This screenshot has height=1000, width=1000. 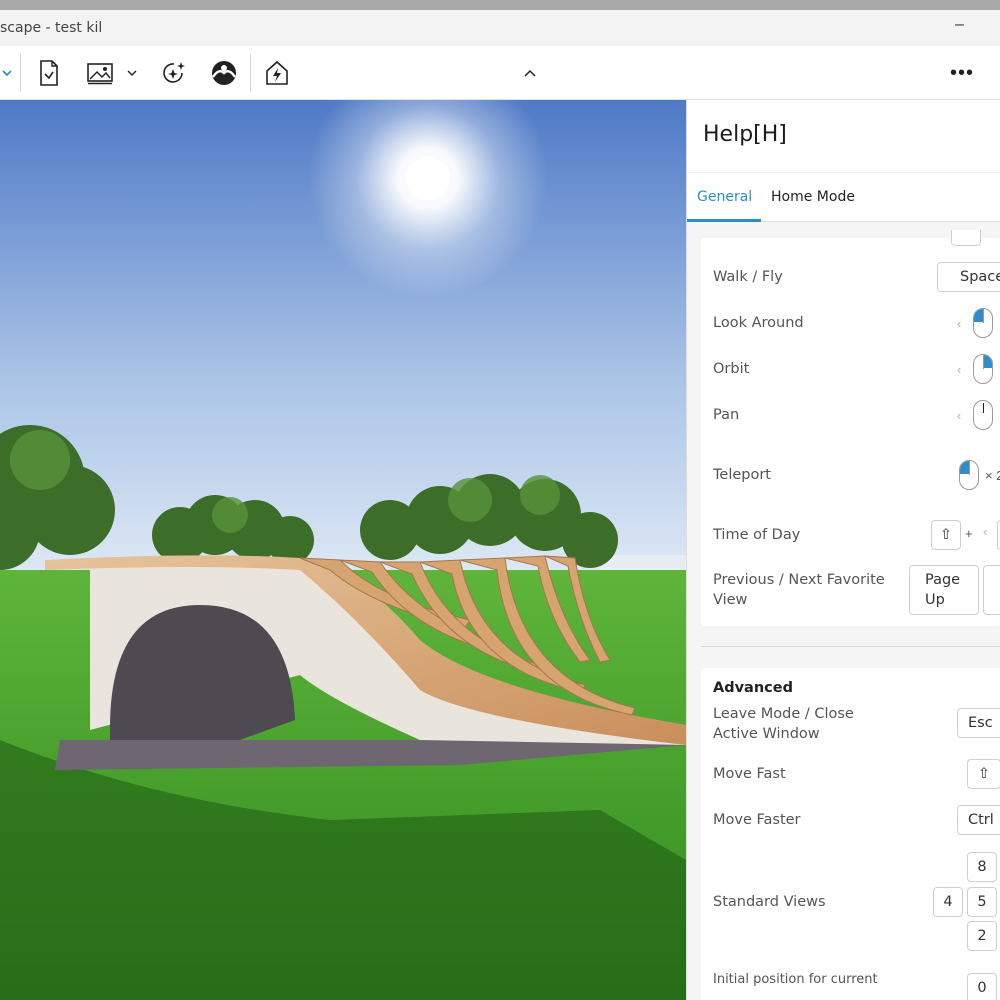 What do you see at coordinates (100, 73) in the screenshot?
I see `image-icon` at bounding box center [100, 73].